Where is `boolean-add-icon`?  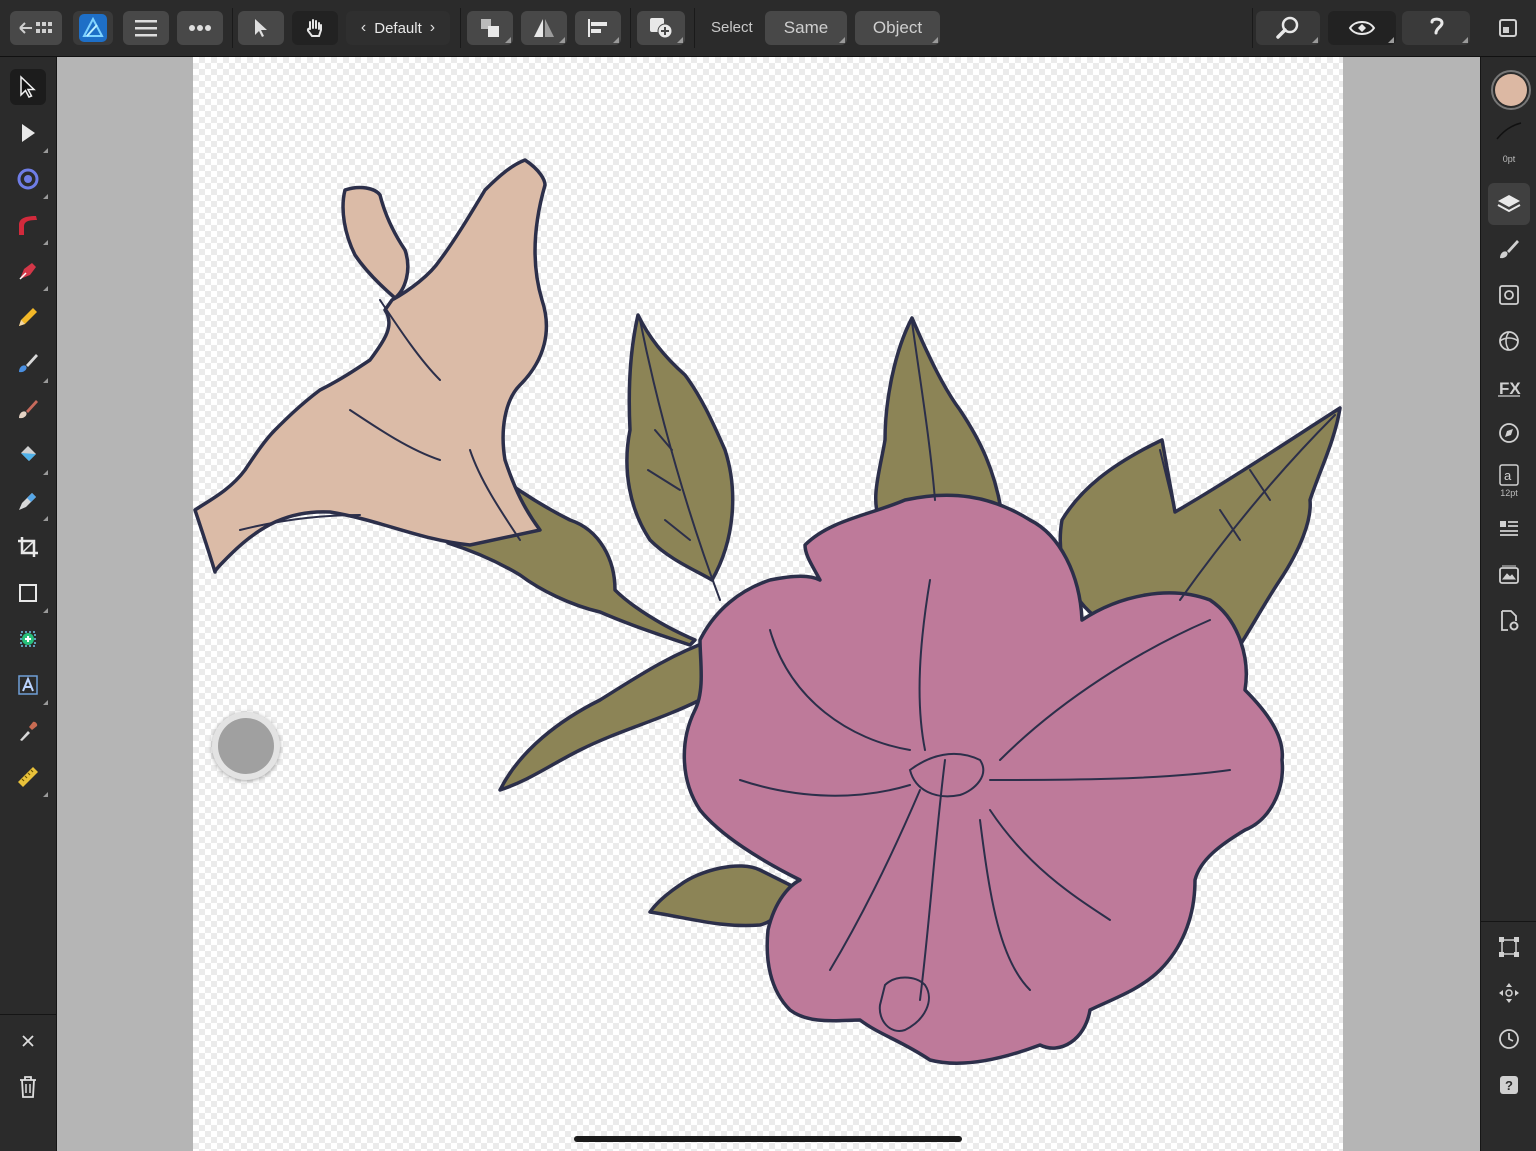
boolean-add-icon is located at coordinates (661, 28).